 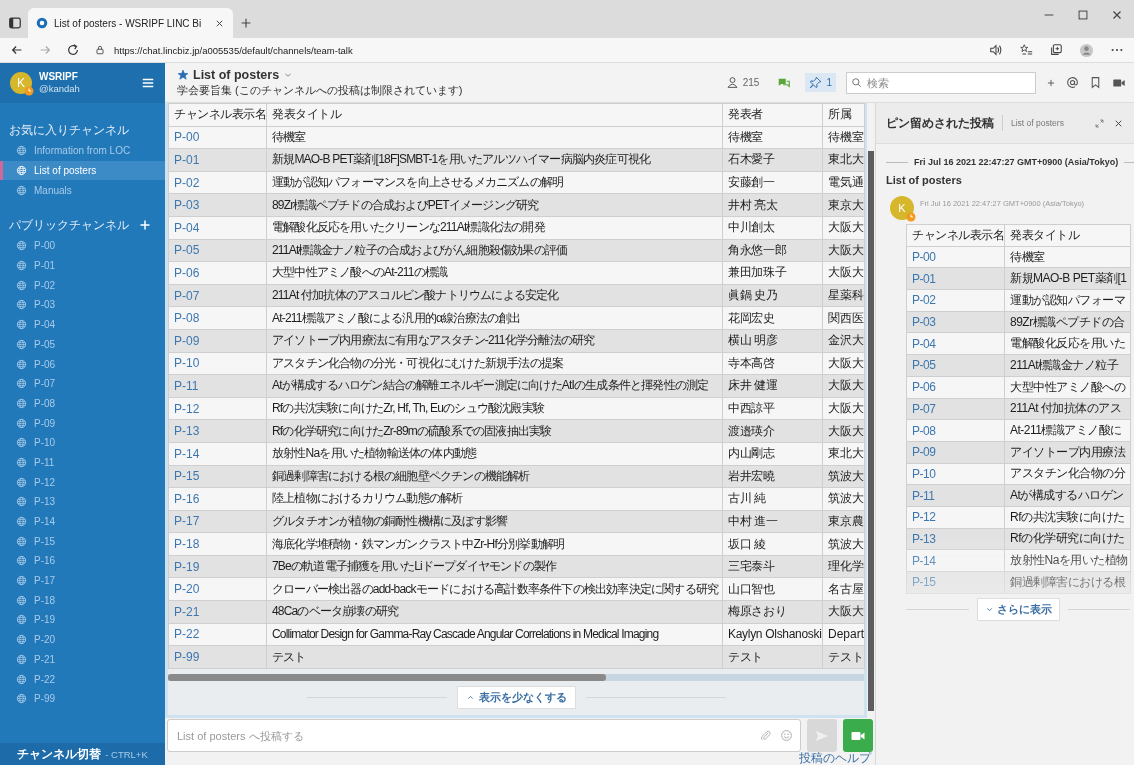 What do you see at coordinates (82, 600) in the screenshot?
I see `channel-item: P-18` at bounding box center [82, 600].